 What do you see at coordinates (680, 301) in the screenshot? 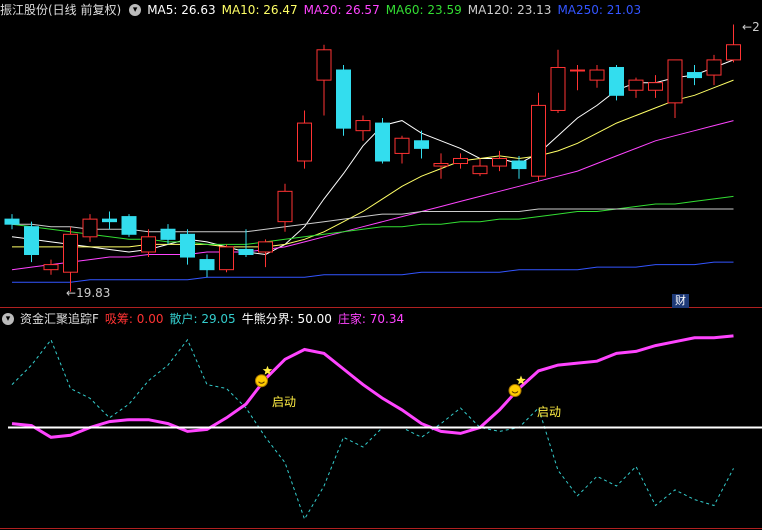
I see `finance-badge: 财` at bounding box center [680, 301].